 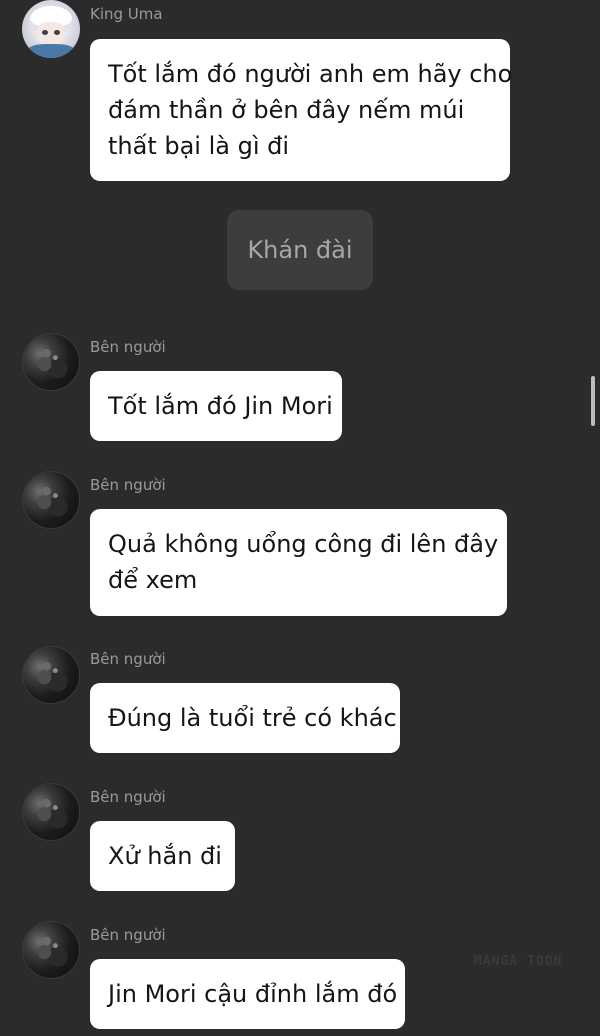 What do you see at coordinates (253, 994) in the screenshot?
I see `message-line: Jin Mori cậu đỉnh lắm đó` at bounding box center [253, 994].